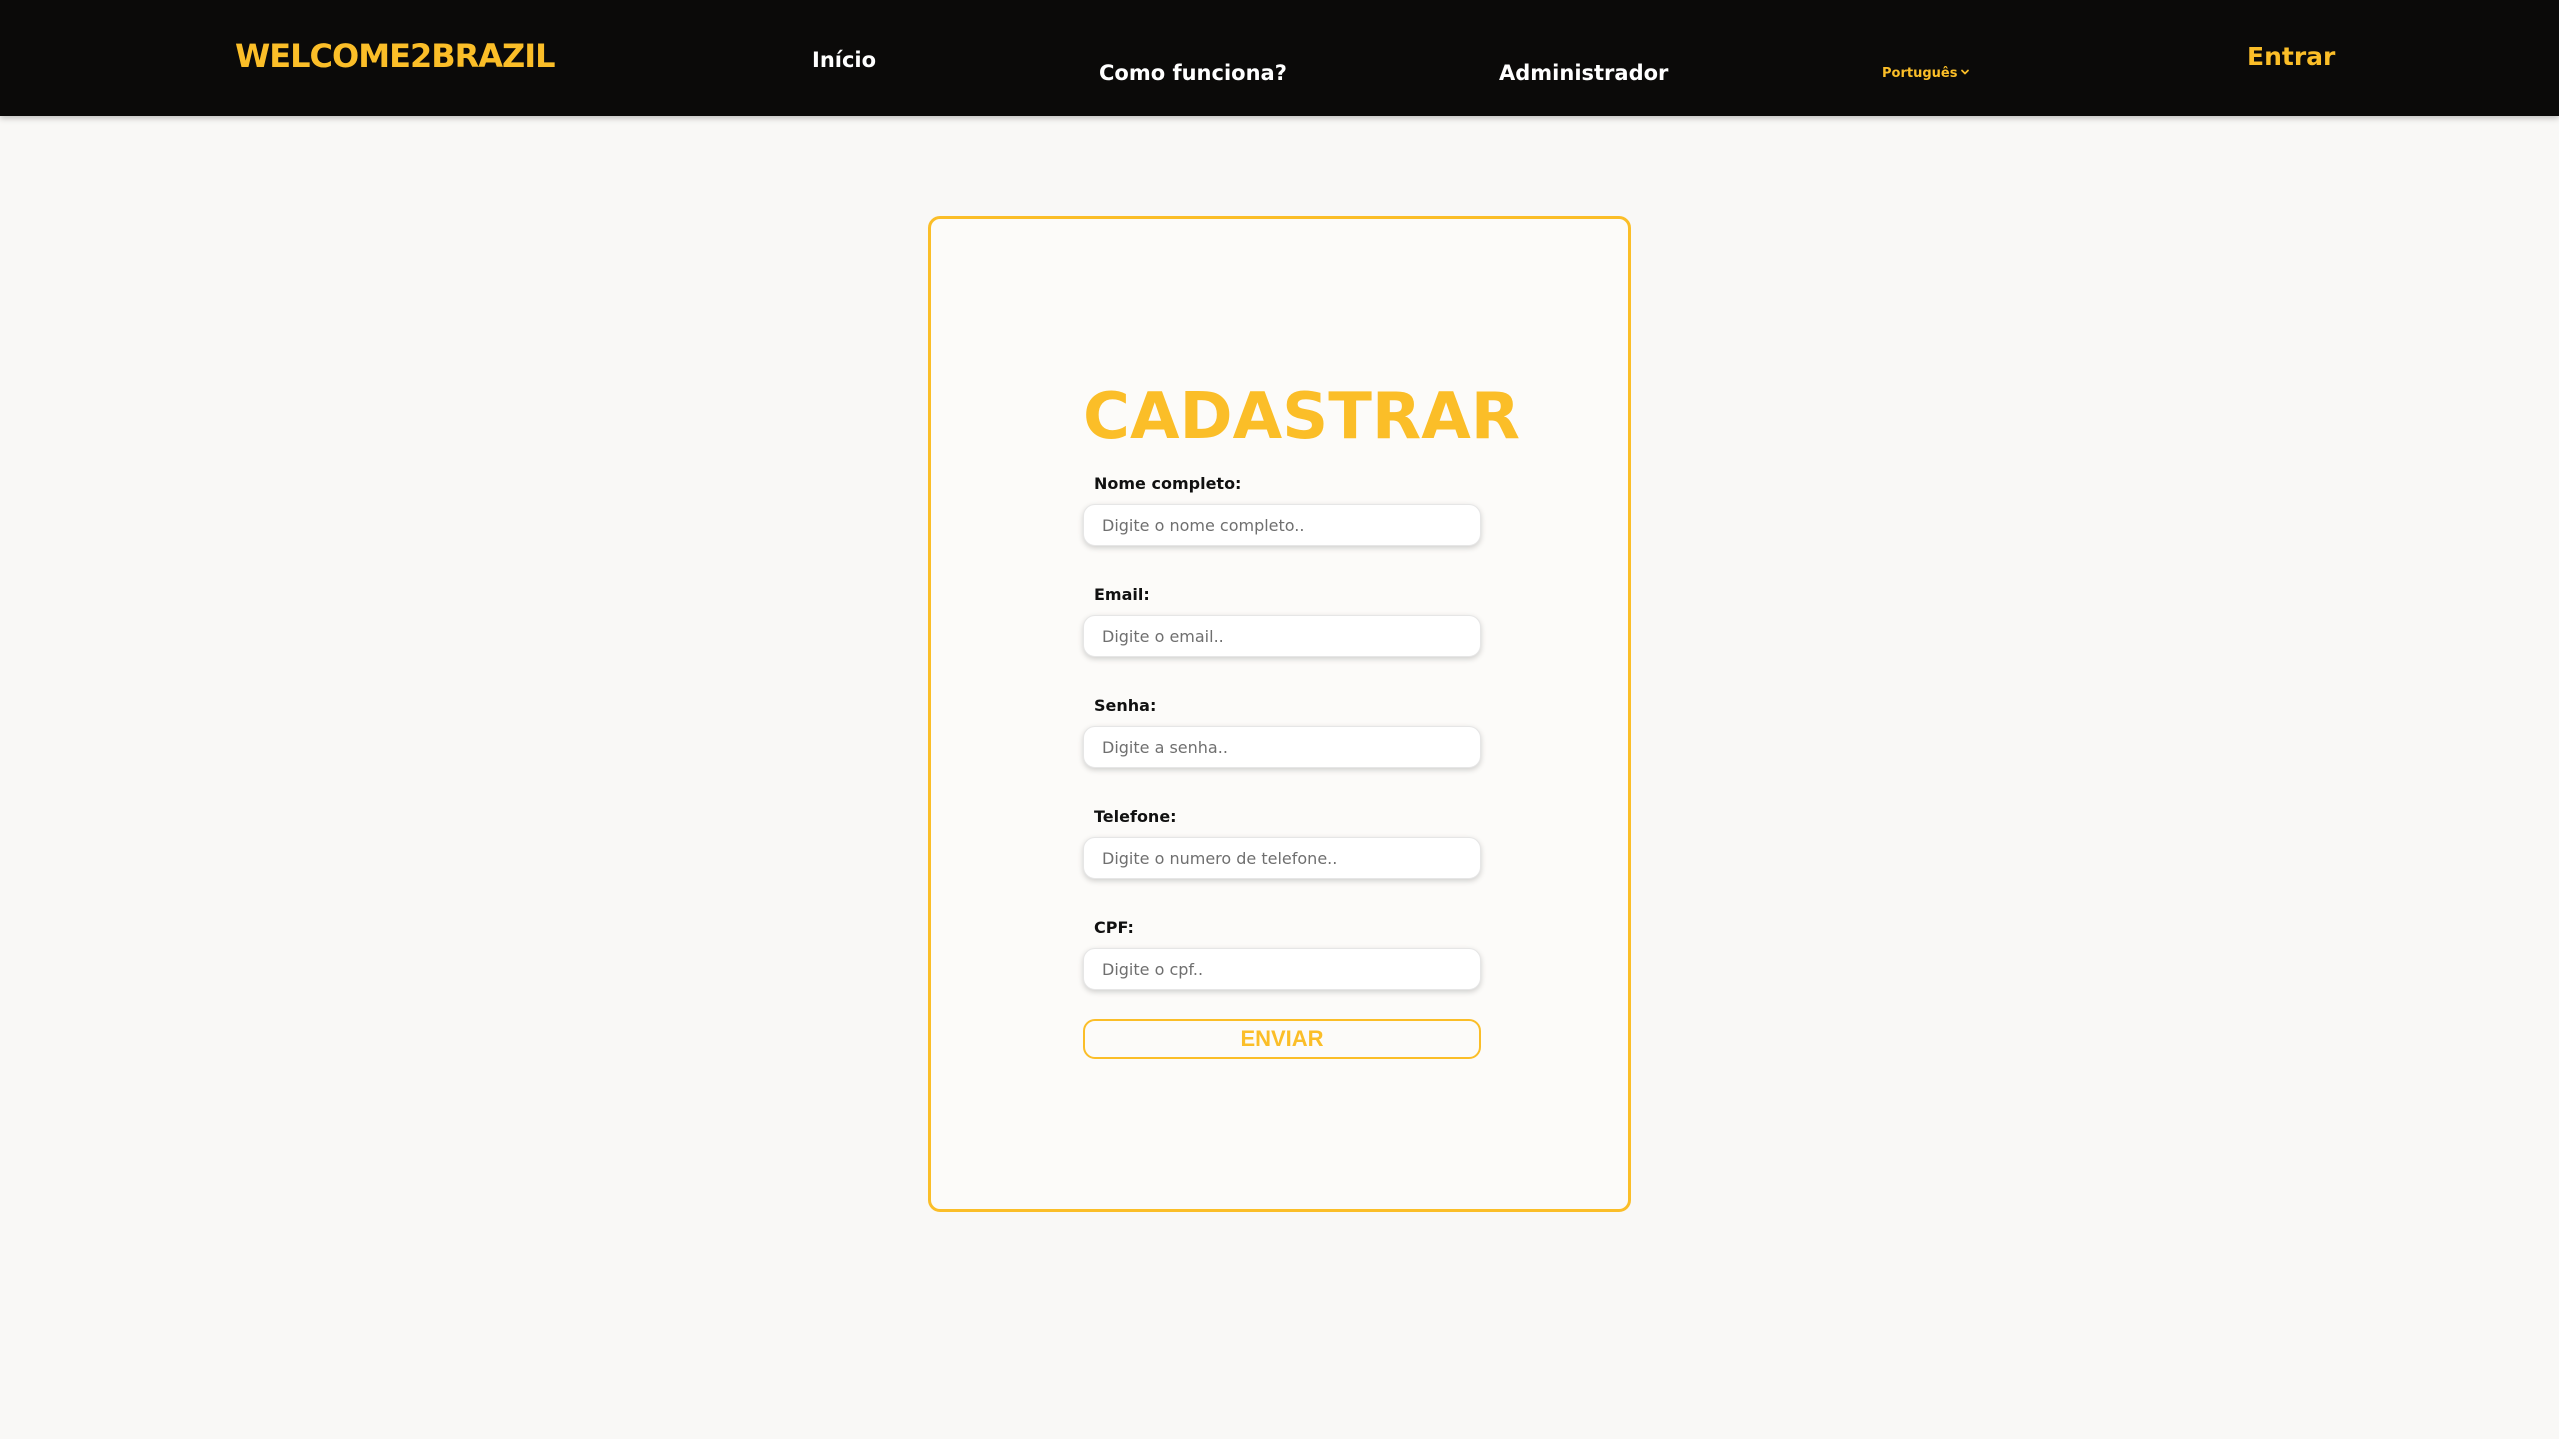  I want to click on language-label: Português, so click(1920, 73).